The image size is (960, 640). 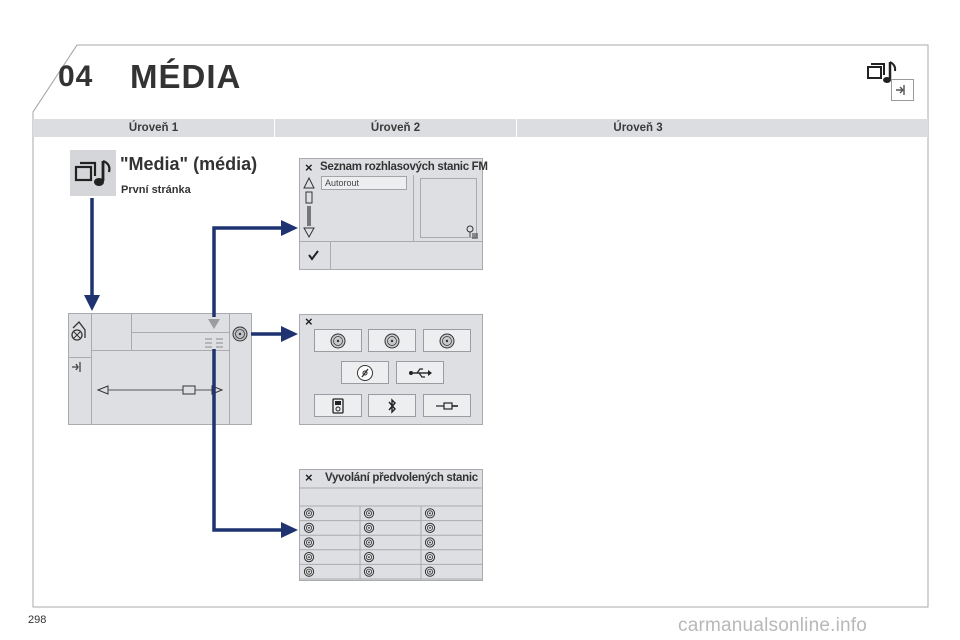 What do you see at coordinates (92, 254) in the screenshot?
I see `arrow-media-to-screen` at bounding box center [92, 254].